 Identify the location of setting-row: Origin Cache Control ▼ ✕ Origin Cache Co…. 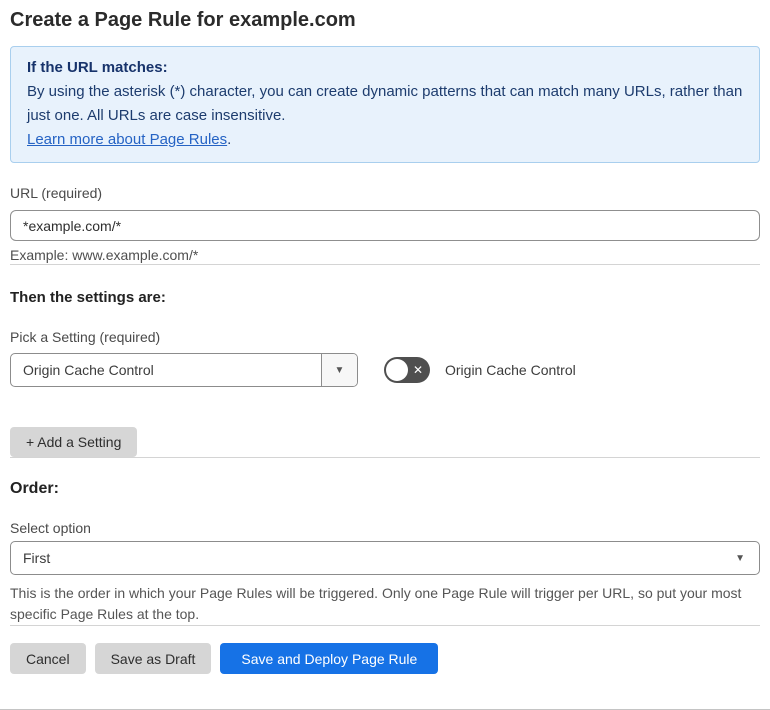
(385, 370).